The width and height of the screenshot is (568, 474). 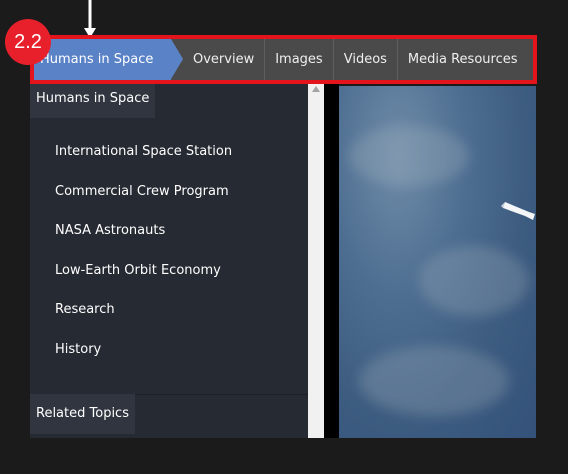 I want to click on sidebar-item-low-earth-orbit-economy: Low-Earth Orbit Economy, so click(x=138, y=270).